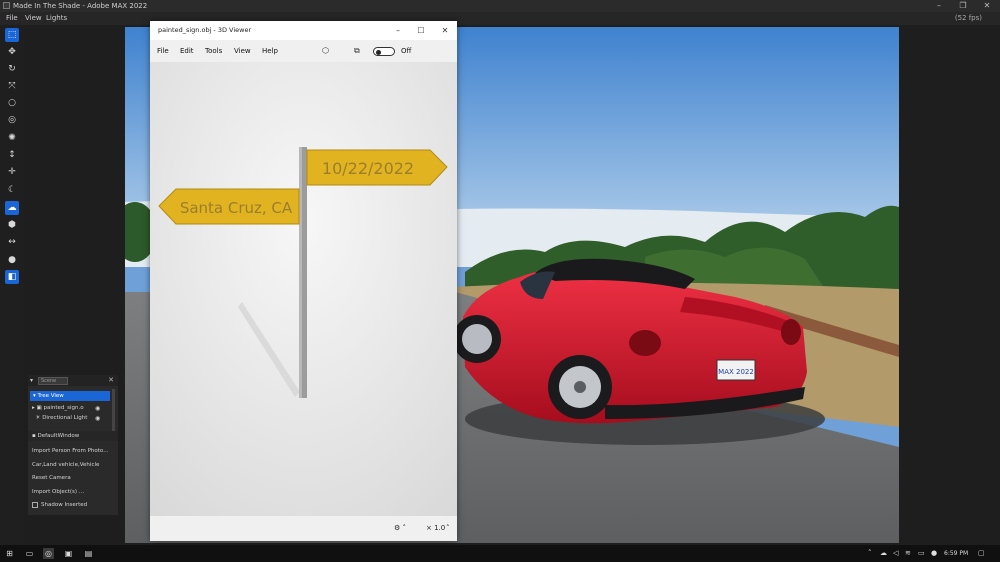 The width and height of the screenshot is (1000, 562). I want to click on viewer-maximize-button: ☐, so click(421, 30).